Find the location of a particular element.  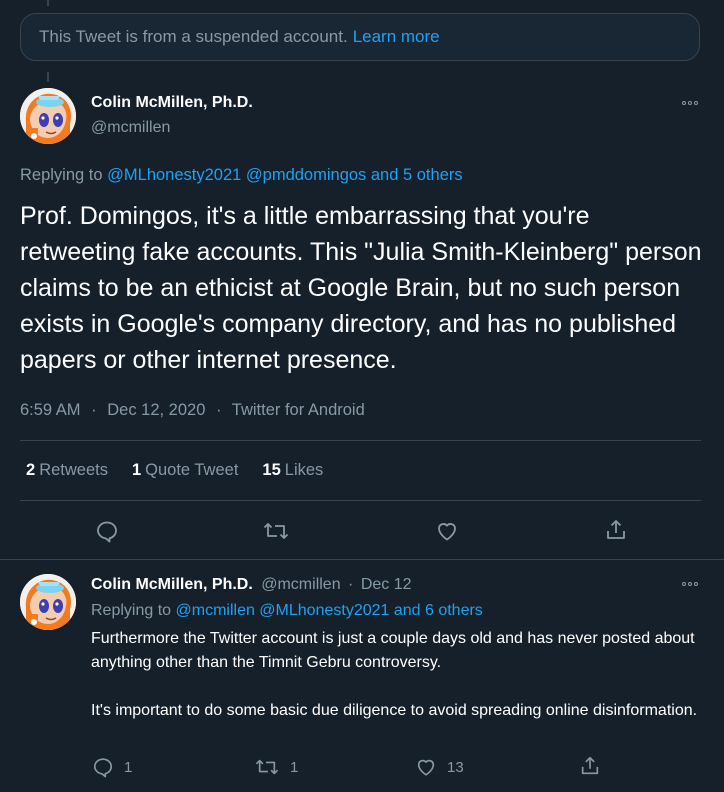

retweets-stat: 2 Retweets is located at coordinates (67, 470).